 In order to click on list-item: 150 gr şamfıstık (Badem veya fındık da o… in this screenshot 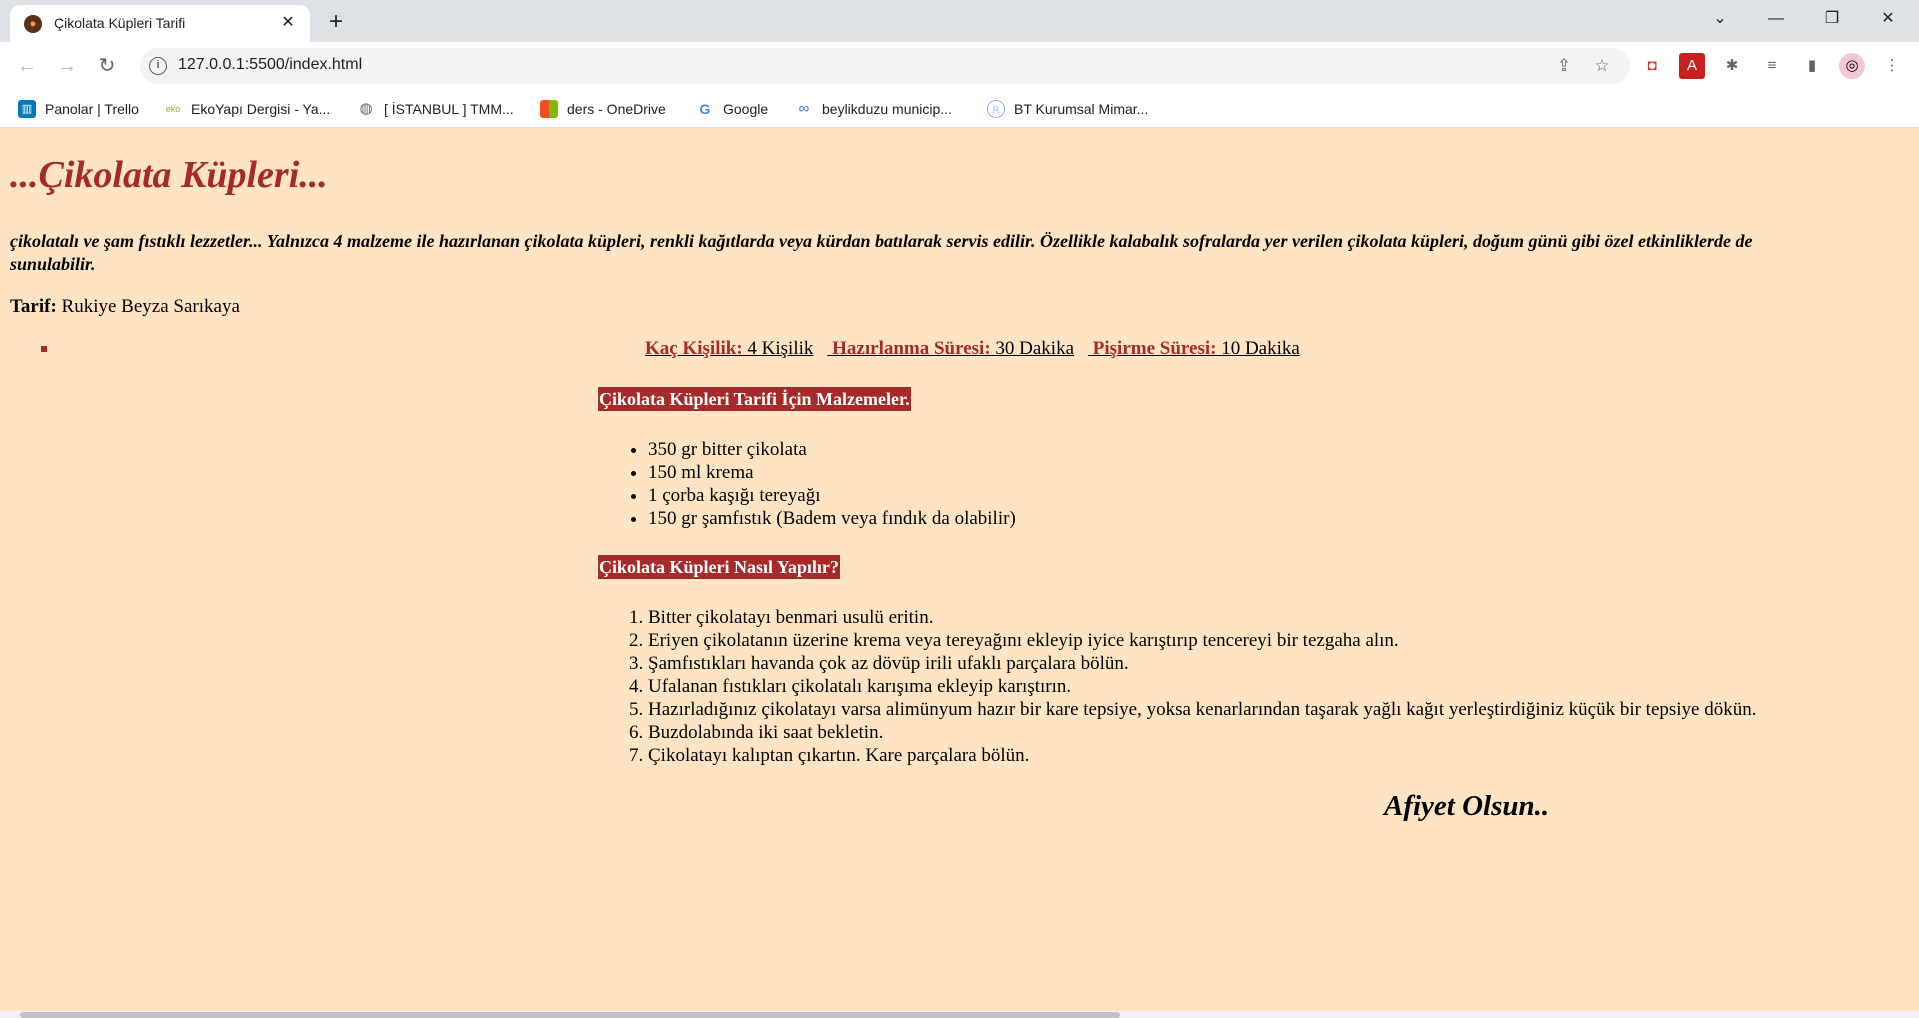, I will do `click(832, 518)`.